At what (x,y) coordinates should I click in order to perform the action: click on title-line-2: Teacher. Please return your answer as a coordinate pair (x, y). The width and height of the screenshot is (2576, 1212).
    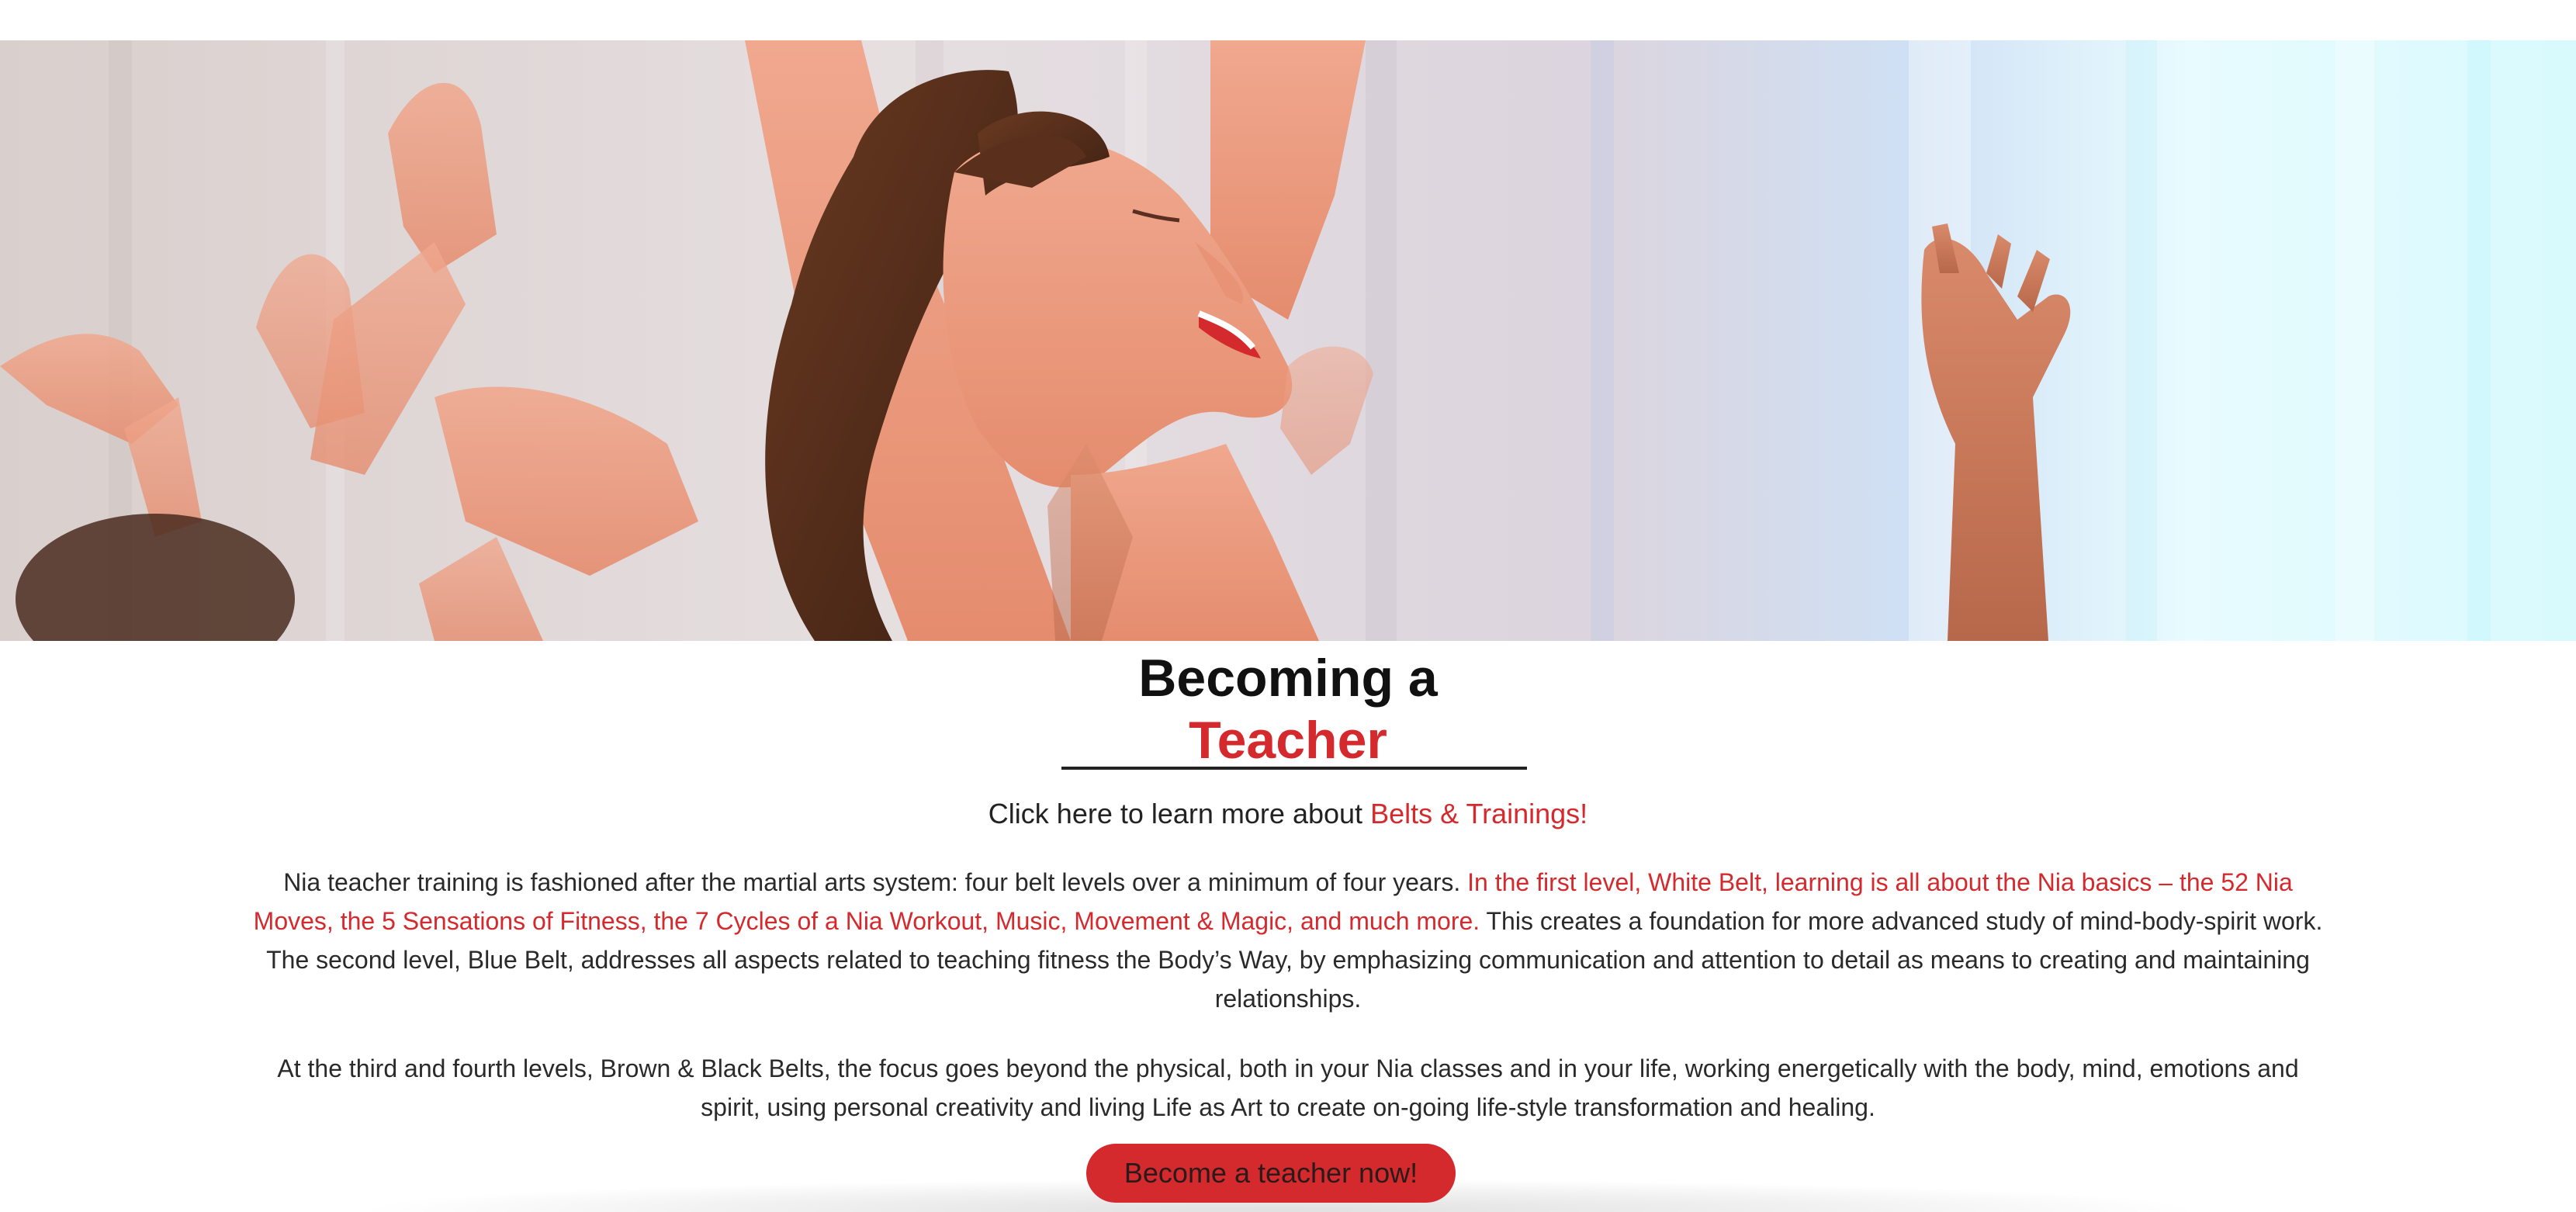
    Looking at the image, I should click on (1288, 741).